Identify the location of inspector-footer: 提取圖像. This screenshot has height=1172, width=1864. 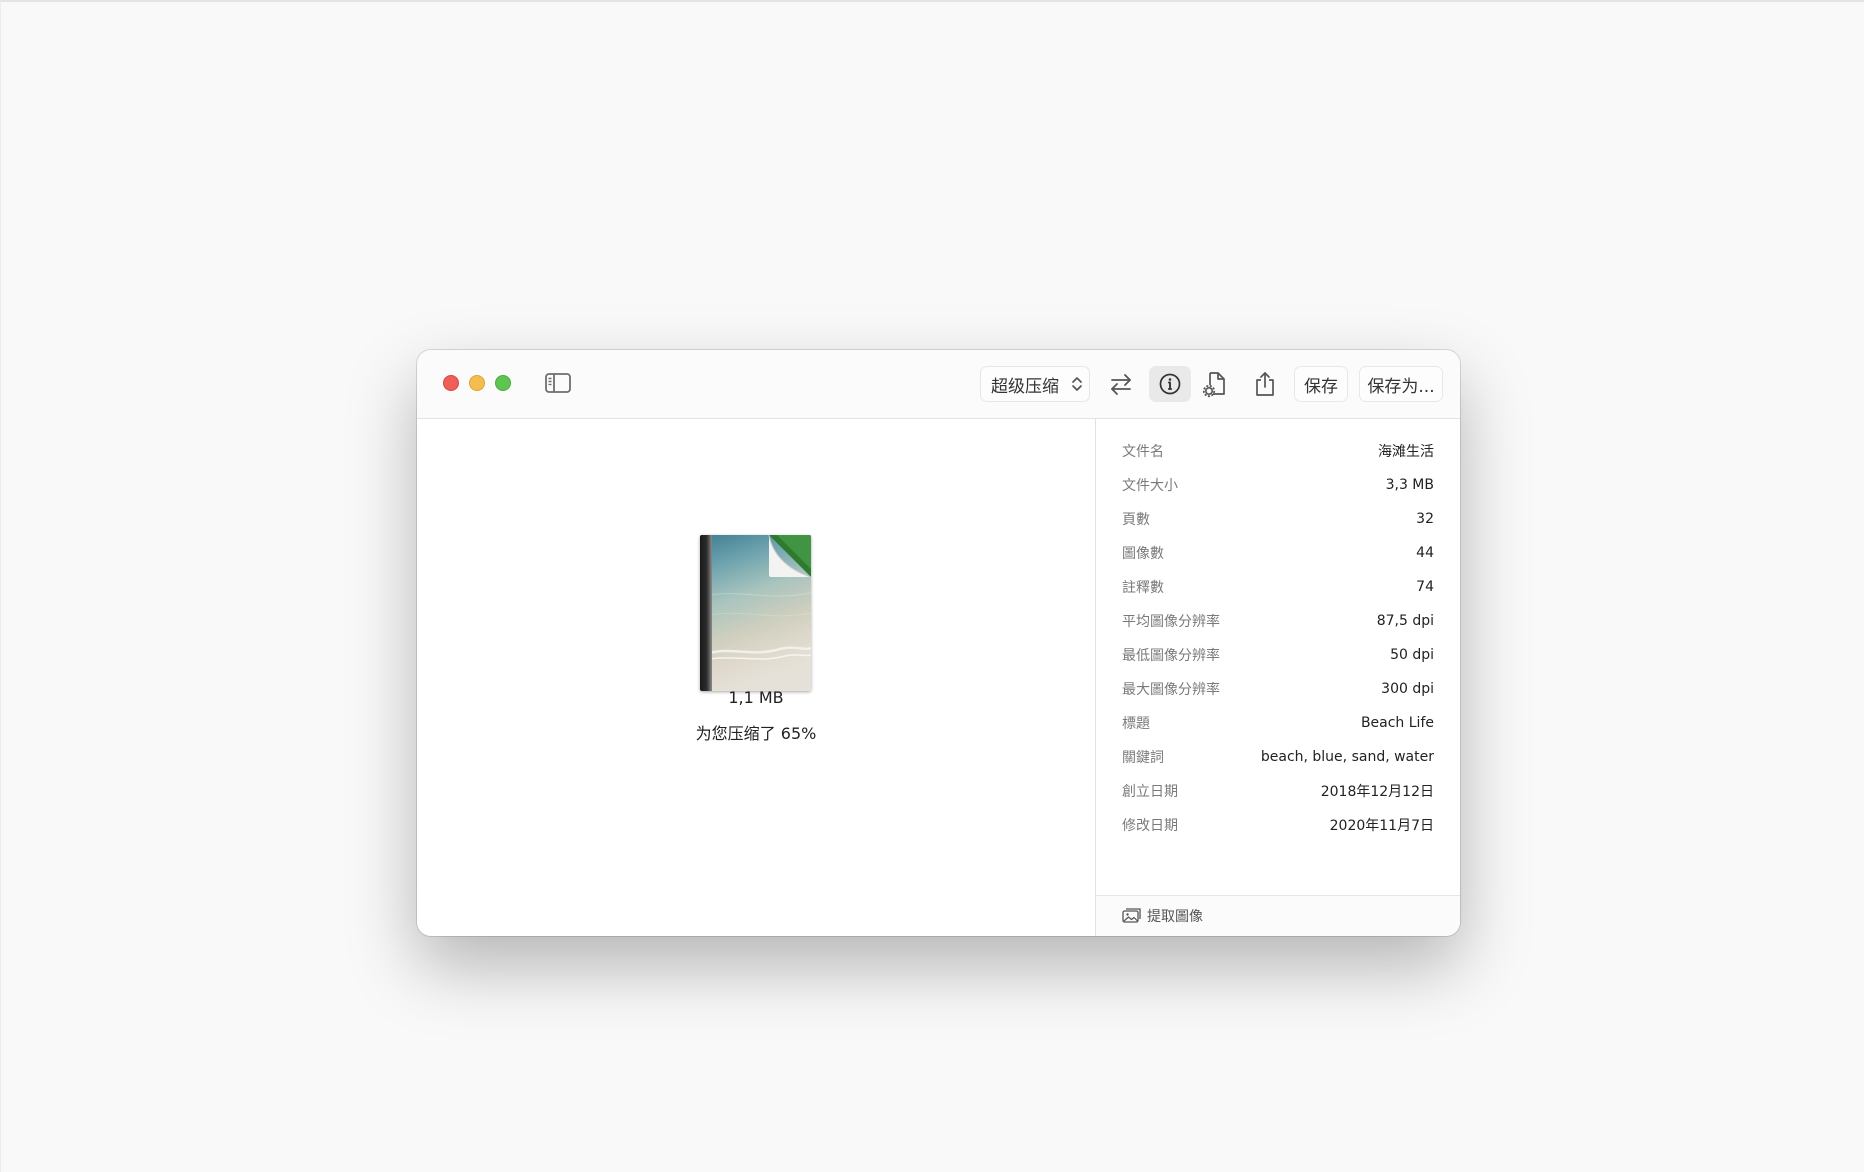
(1278, 915).